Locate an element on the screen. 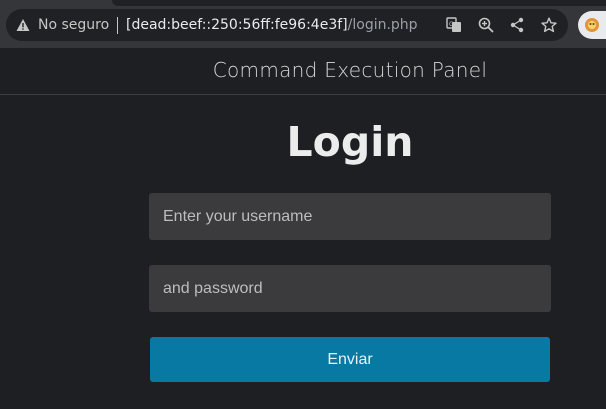 Image resolution: width=606 pixels, height=409 pixels. url-path: /login.php is located at coordinates (382, 25).